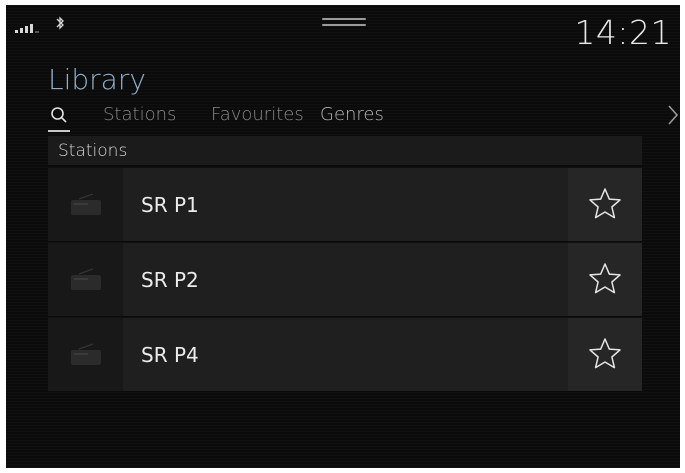  What do you see at coordinates (139, 114) in the screenshot?
I see `tab-stations: Stations` at bounding box center [139, 114].